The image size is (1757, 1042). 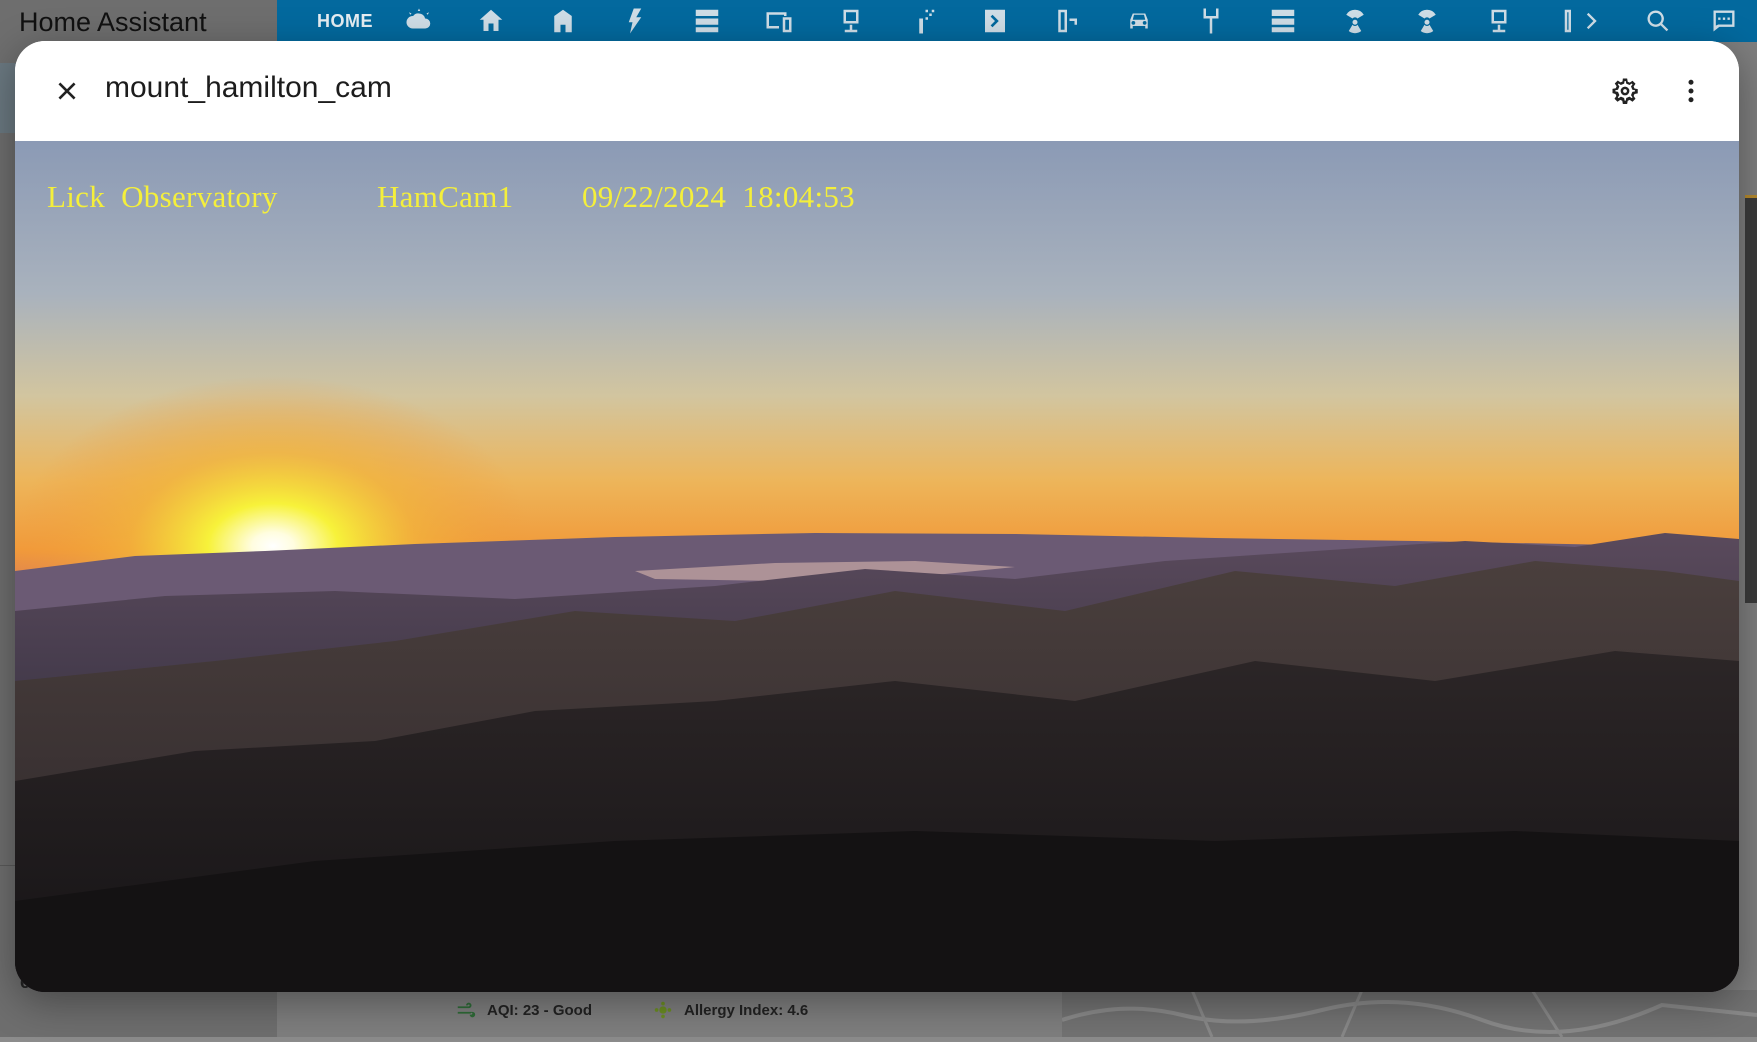 What do you see at coordinates (491, 21) in the screenshot?
I see `home-tree-icon` at bounding box center [491, 21].